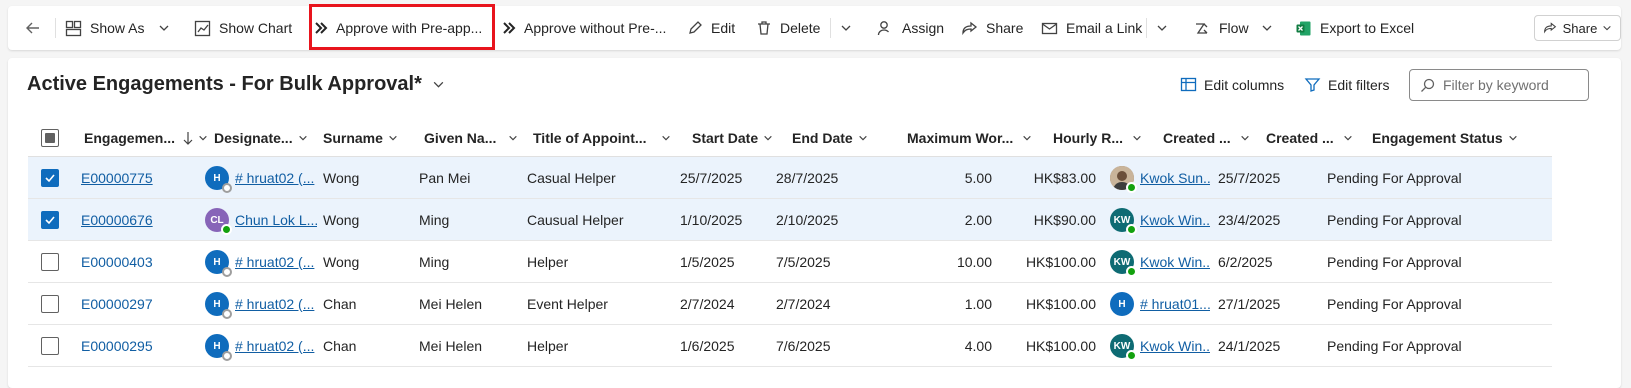 The image size is (1631, 388). I want to click on share-button: Share, so click(1577, 28).